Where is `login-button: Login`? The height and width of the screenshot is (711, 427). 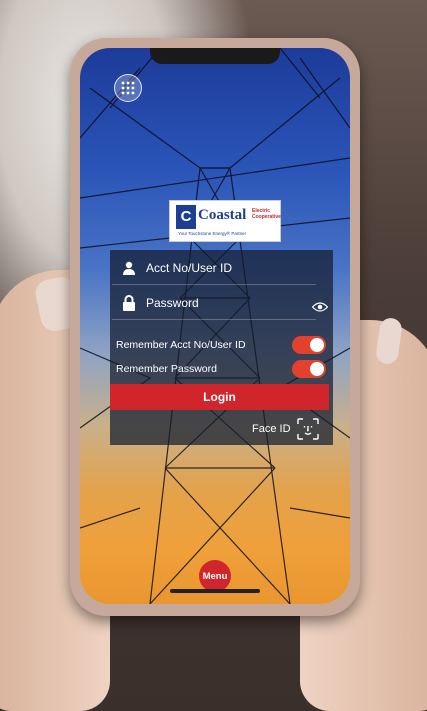
login-button: Login is located at coordinates (219, 397).